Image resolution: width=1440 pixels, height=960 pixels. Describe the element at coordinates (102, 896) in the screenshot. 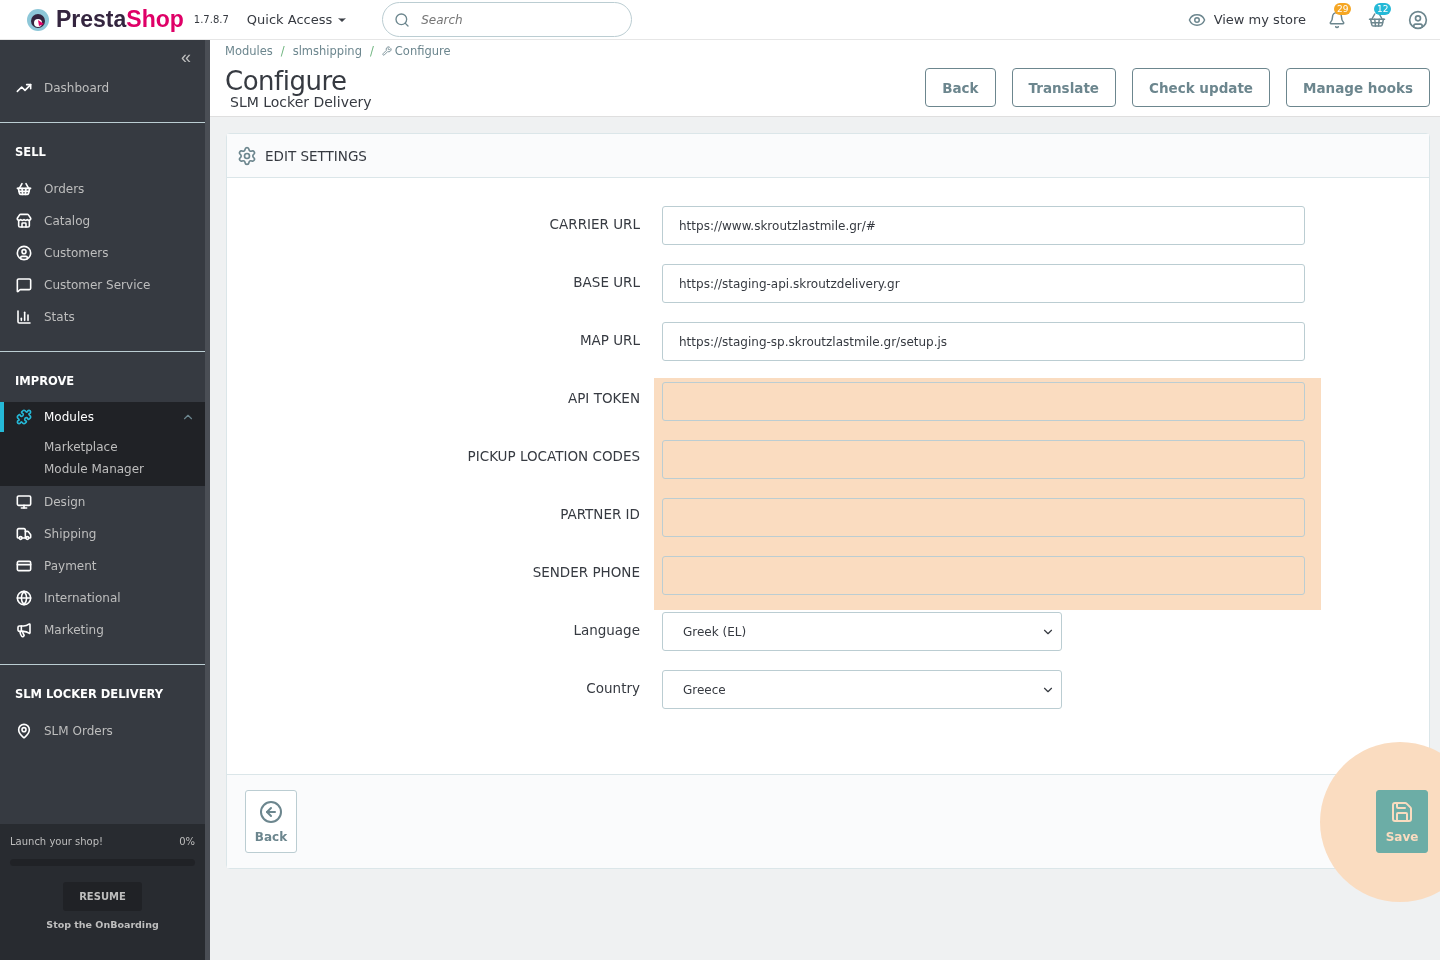

I see `resume-button: RESUME` at that location.